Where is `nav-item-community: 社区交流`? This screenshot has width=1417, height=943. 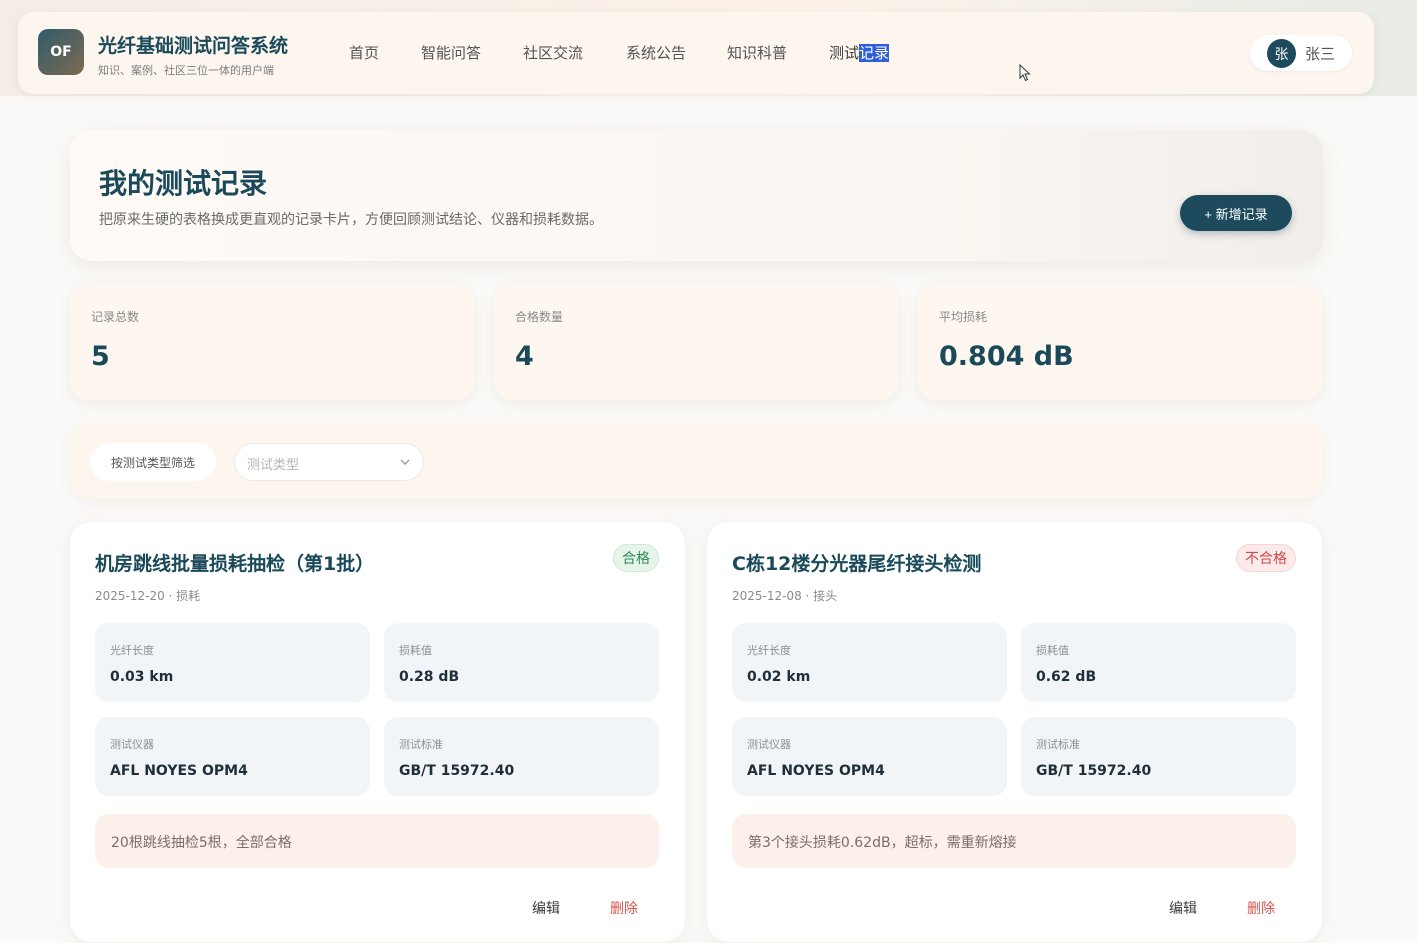 nav-item-community: 社区交流 is located at coordinates (553, 52).